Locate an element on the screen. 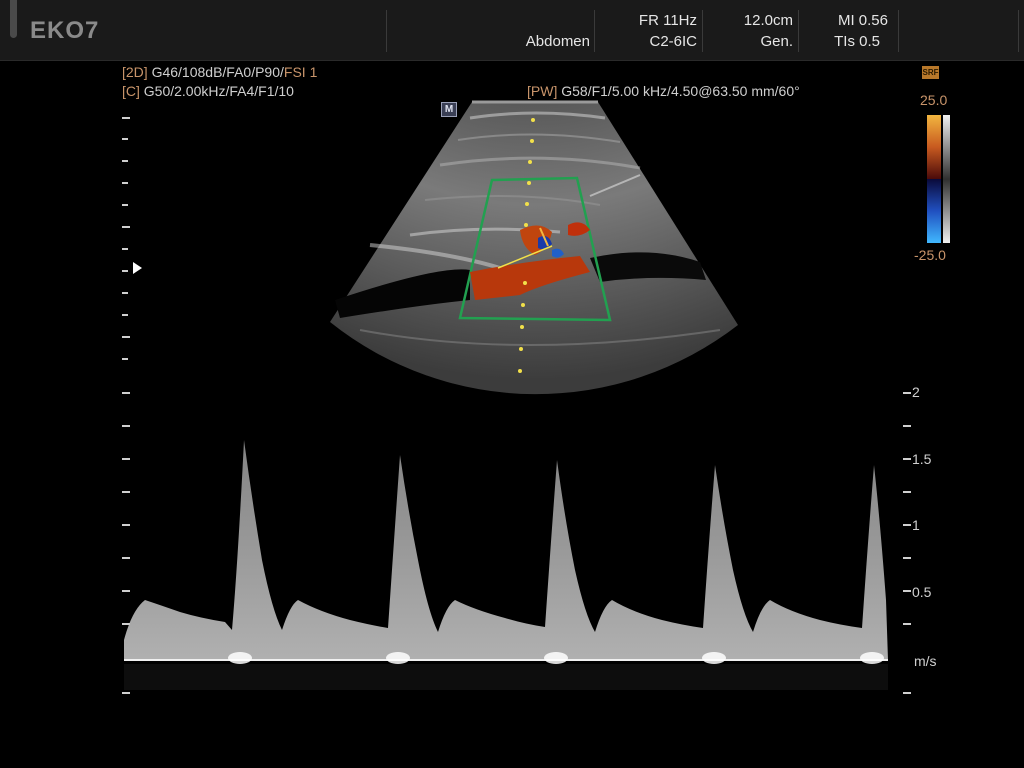  doppler-tick-0-5: 0.5 is located at coordinates (922, 592).